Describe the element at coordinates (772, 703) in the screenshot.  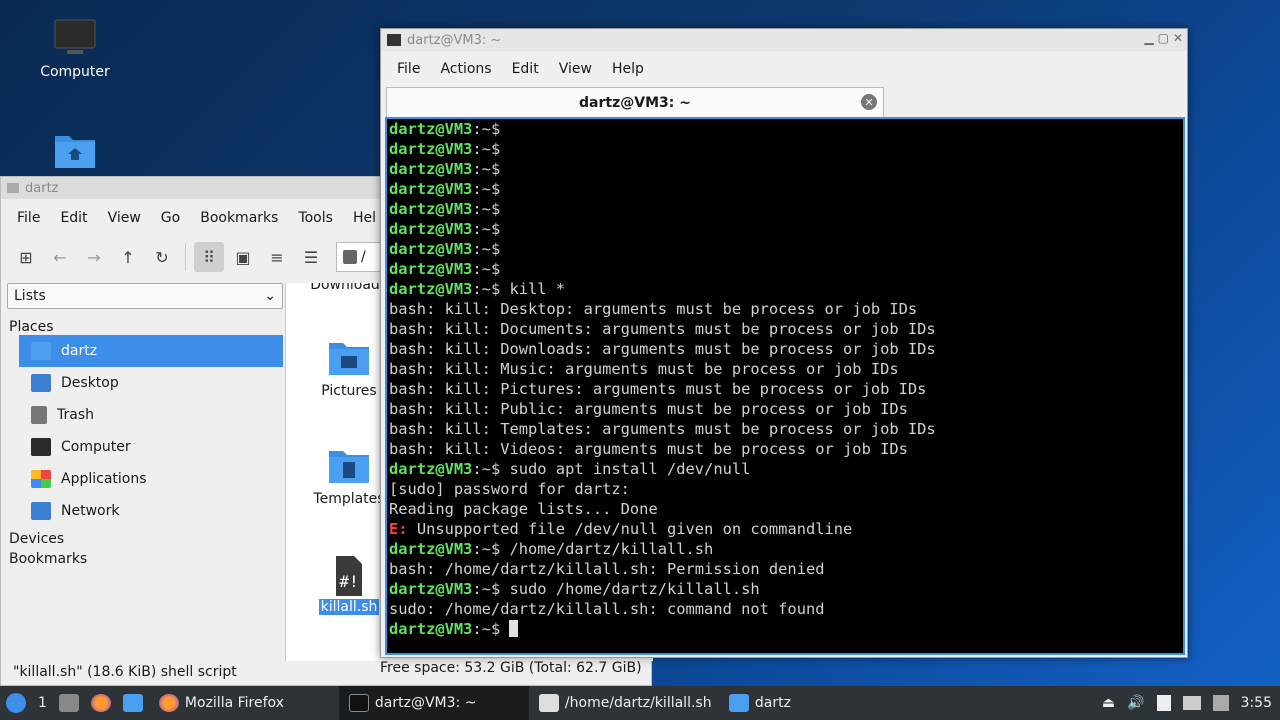
I see `taskbar-window-label: dartz` at that location.